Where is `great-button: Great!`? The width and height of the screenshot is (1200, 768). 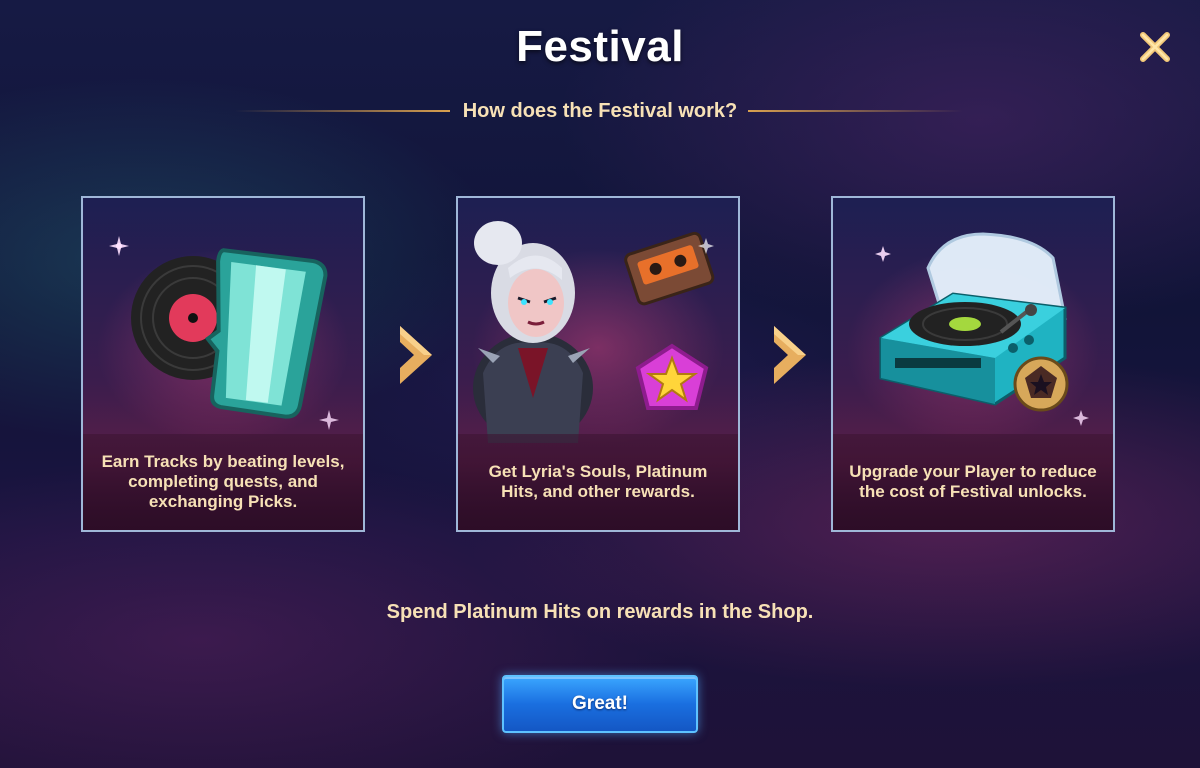 great-button: Great! is located at coordinates (600, 704).